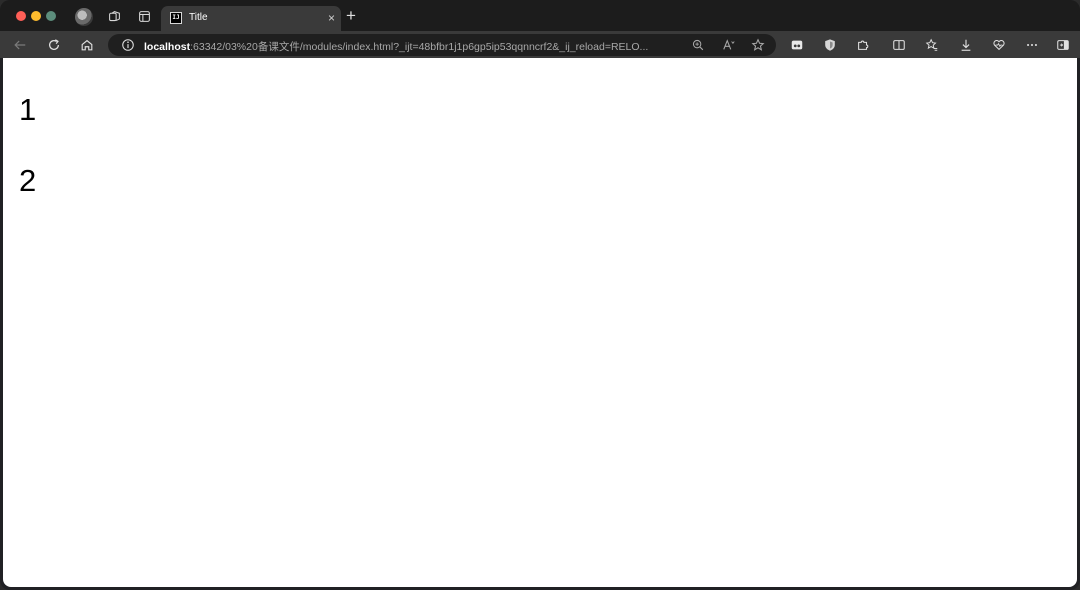  I want to click on heart-icon, so click(999, 45).